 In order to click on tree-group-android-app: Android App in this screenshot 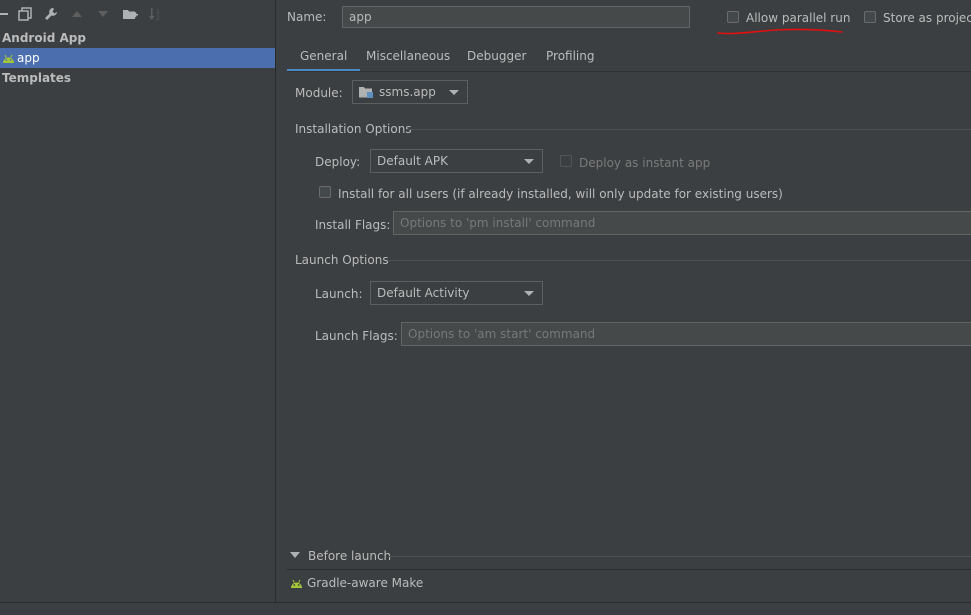, I will do `click(137, 38)`.